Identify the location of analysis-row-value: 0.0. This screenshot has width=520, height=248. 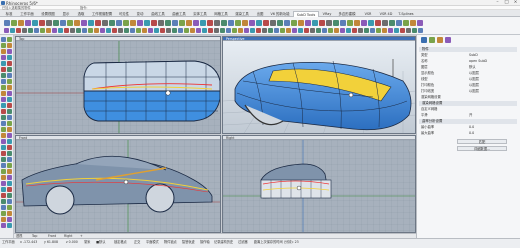
(471, 133).